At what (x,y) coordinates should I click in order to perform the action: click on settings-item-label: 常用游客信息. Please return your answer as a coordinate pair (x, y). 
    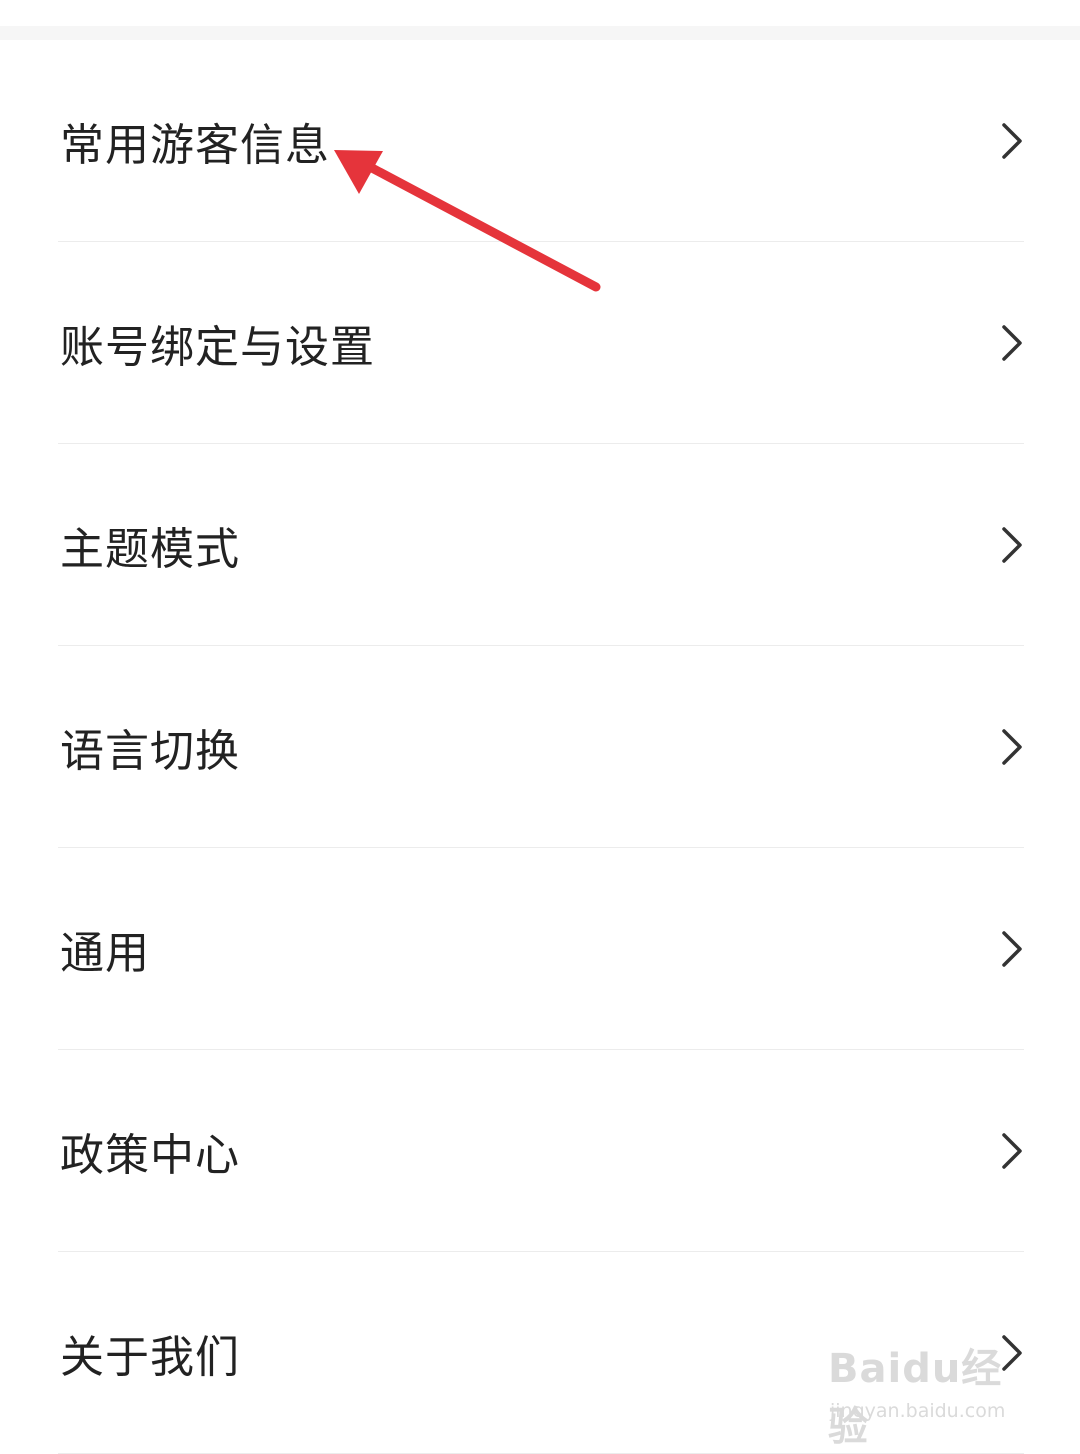
    Looking at the image, I should click on (195, 145).